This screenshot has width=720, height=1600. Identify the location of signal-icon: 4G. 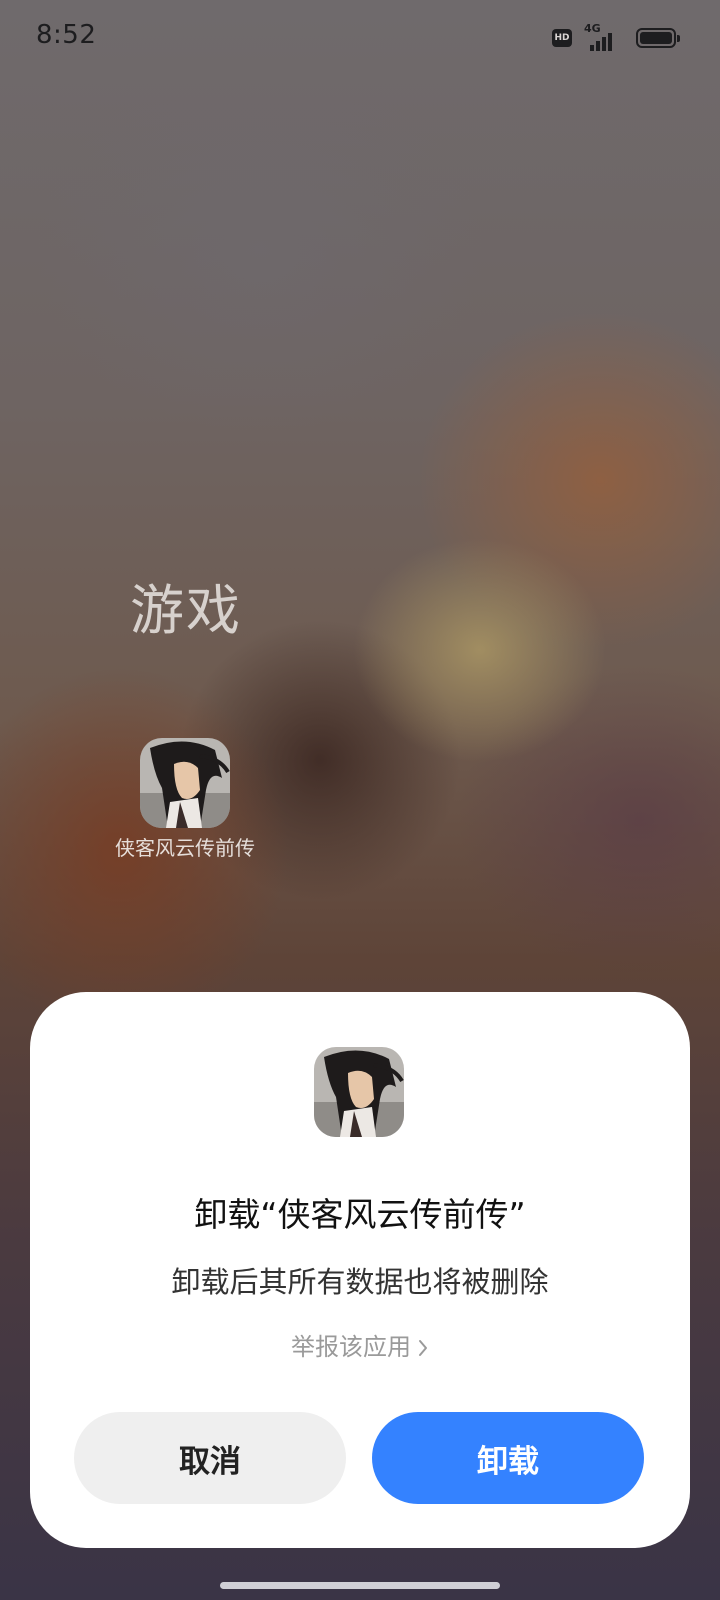
(604, 36).